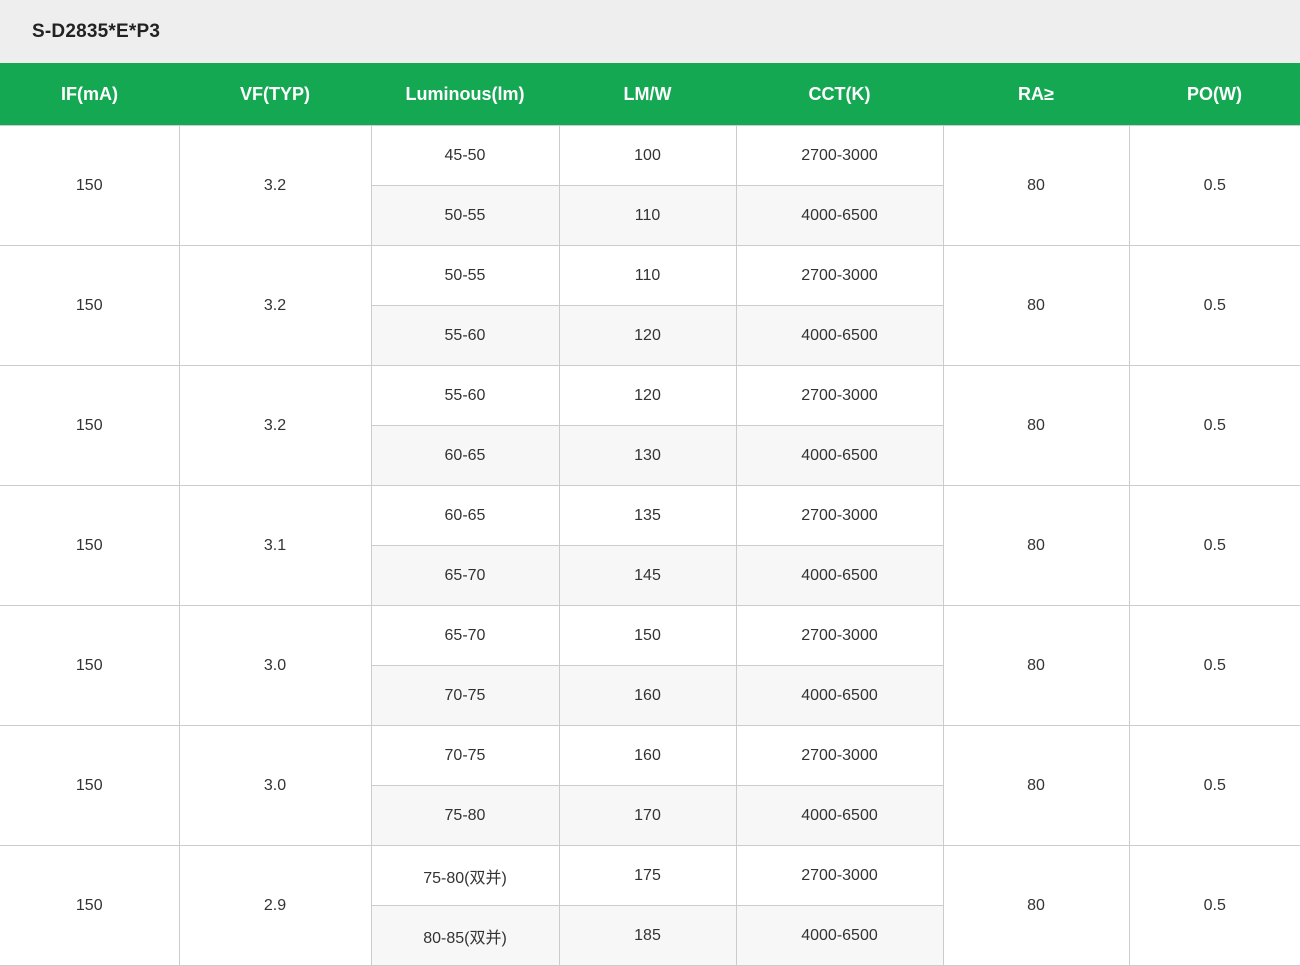 This screenshot has width=1300, height=966. I want to click on table-row: 150 3.0 65-70 150 2700-3000 80 0.5, so click(650, 665).